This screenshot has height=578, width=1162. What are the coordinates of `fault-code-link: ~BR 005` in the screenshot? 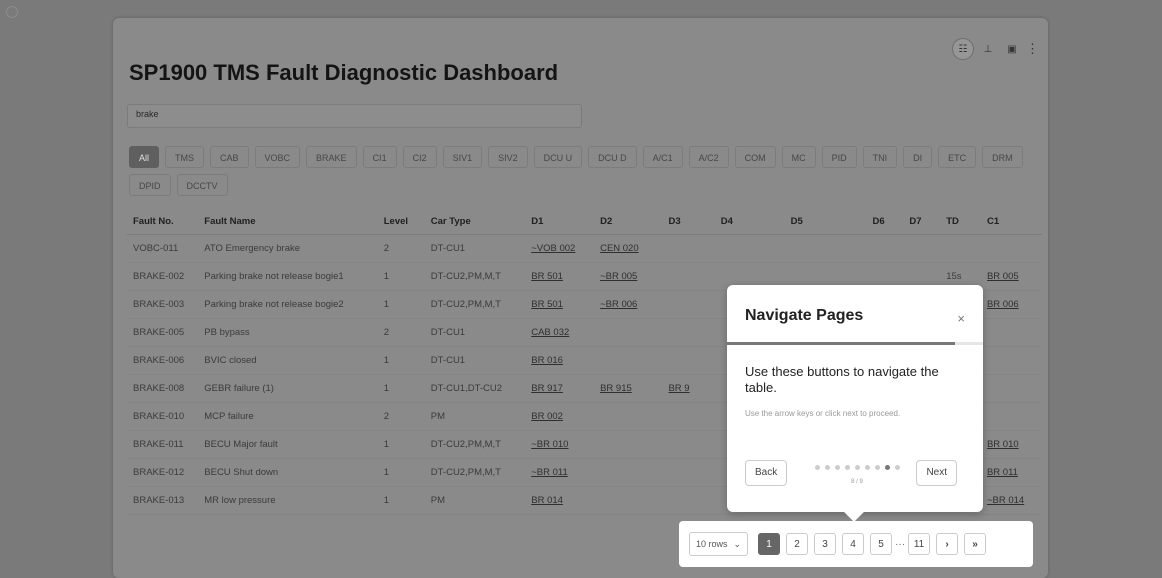 It's located at (628, 276).